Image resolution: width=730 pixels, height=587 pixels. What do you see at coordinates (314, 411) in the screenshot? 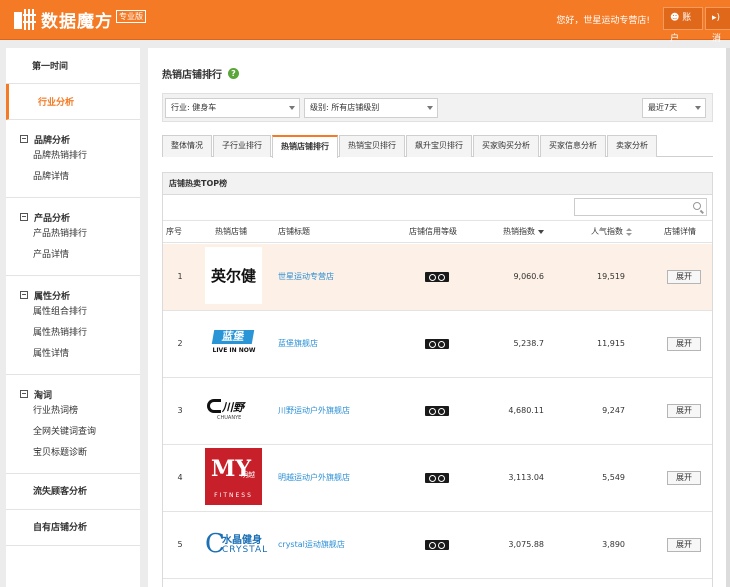
I see `shop-title-link: 川野运动户外旗舰店` at bounding box center [314, 411].